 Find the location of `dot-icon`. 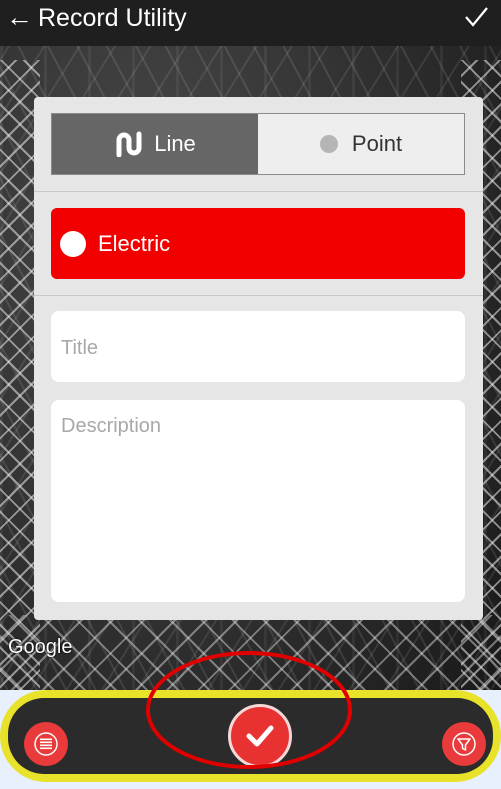

dot-icon is located at coordinates (328, 144).